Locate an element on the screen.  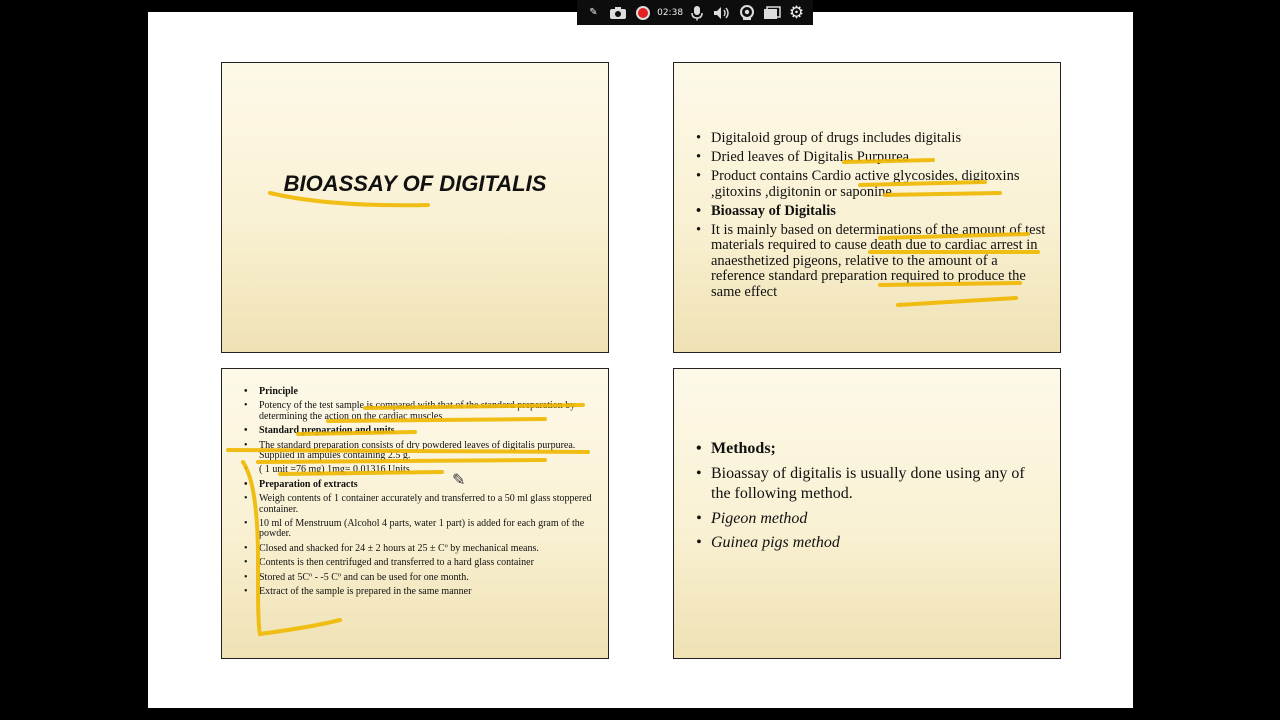
microphone-icon is located at coordinates (697, 13).